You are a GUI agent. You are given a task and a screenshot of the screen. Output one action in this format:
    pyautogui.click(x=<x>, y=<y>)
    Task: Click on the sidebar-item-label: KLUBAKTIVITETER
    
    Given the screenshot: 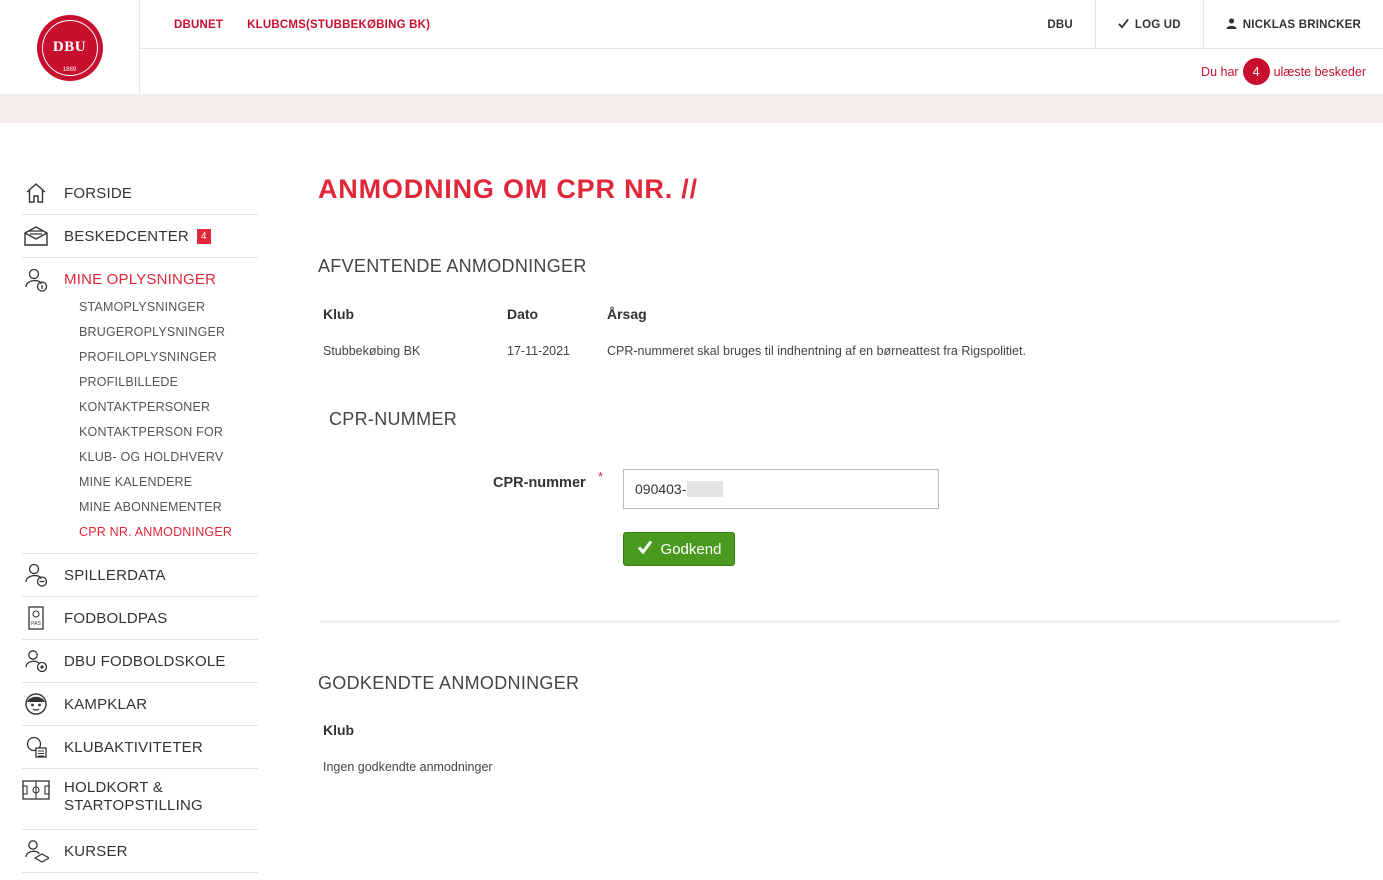 What is the action you would take?
    pyautogui.click(x=133, y=747)
    